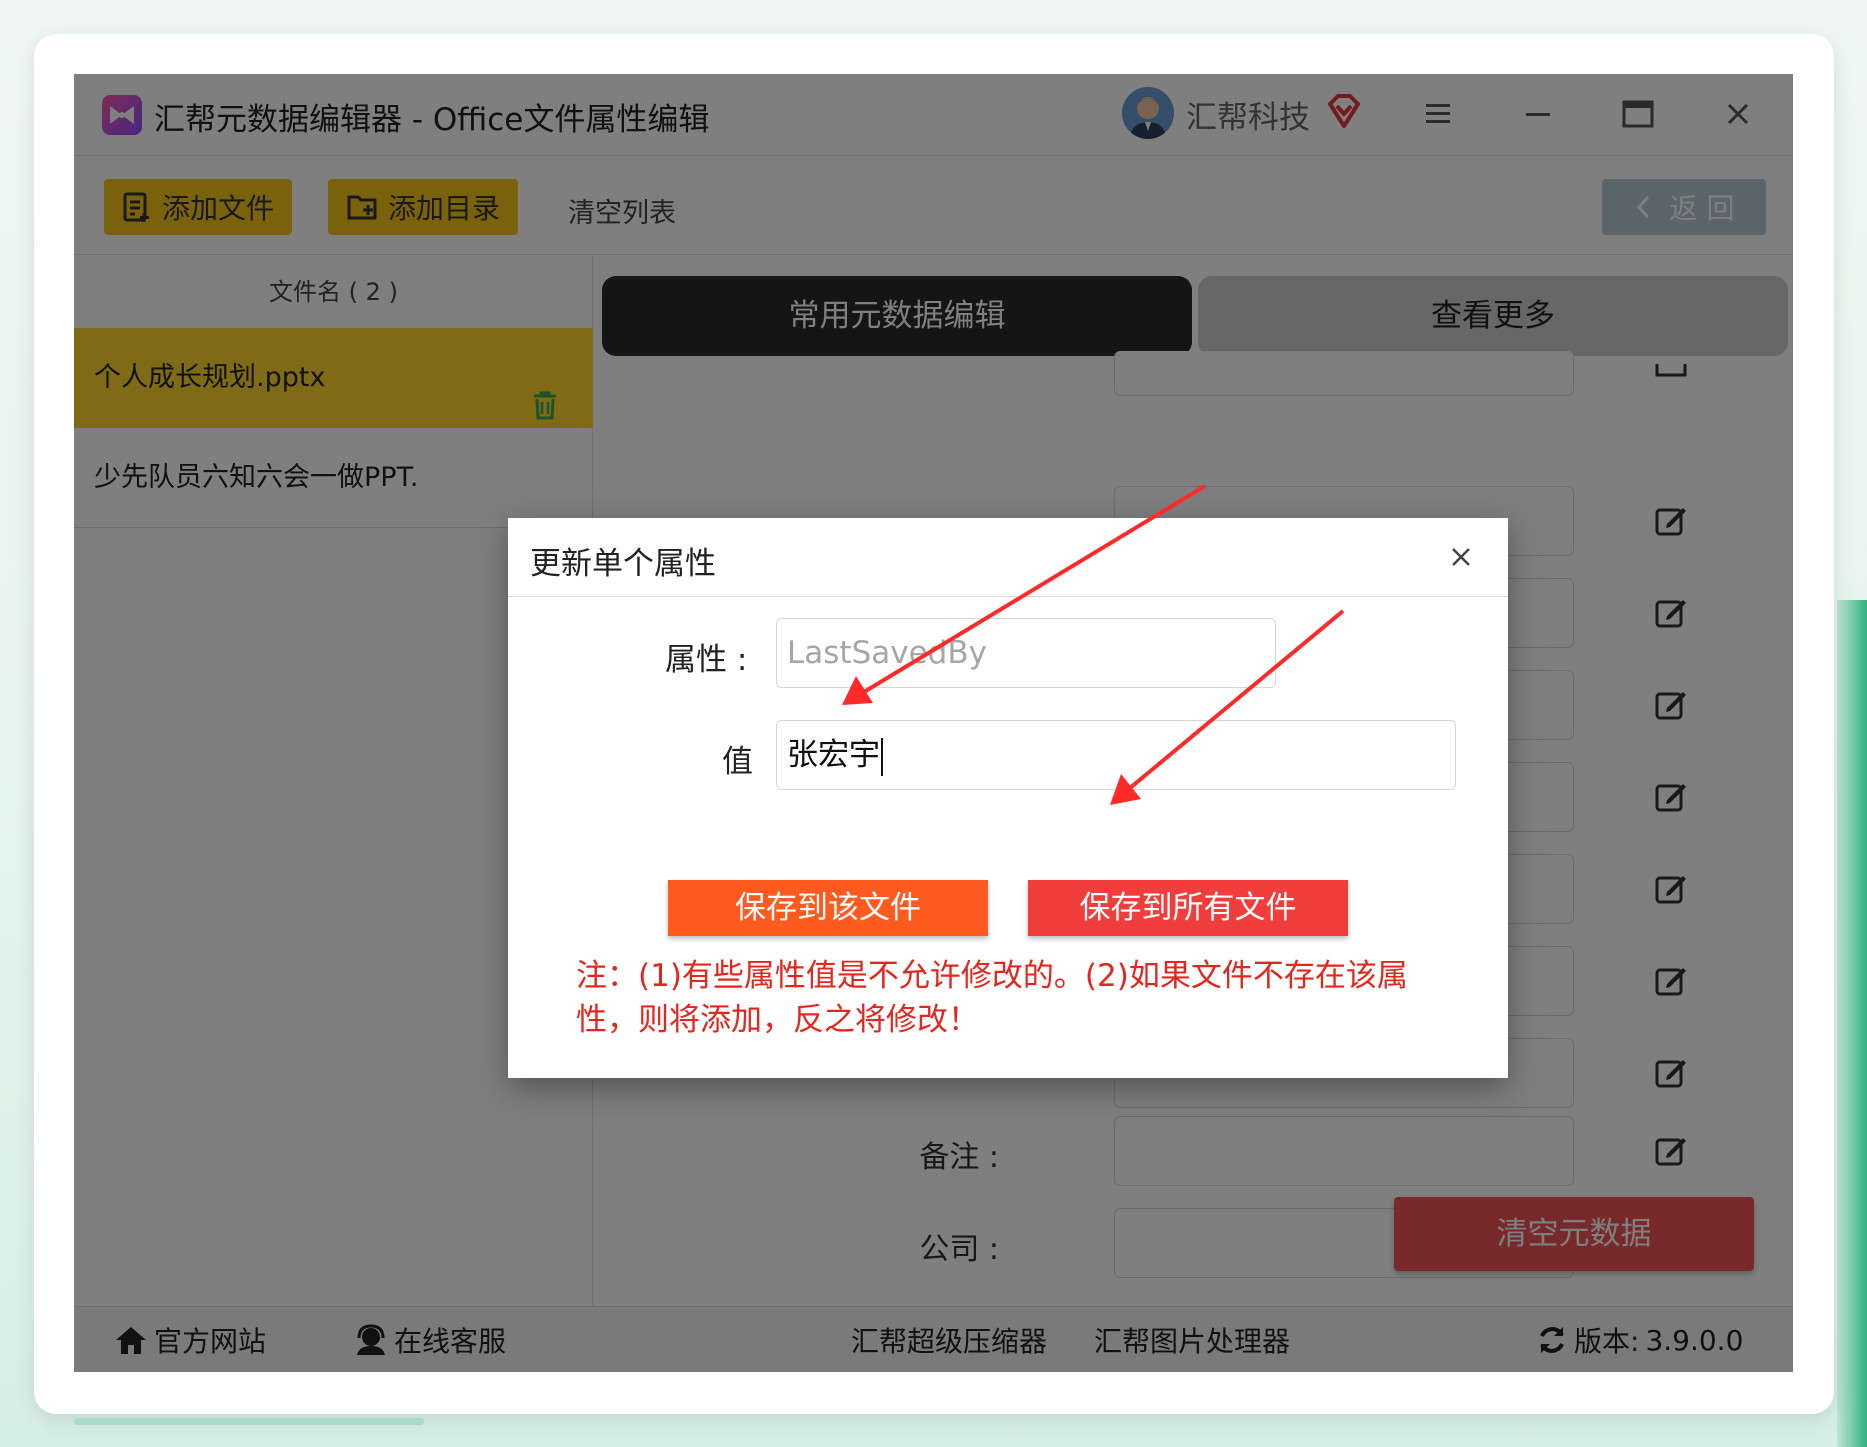 This screenshot has width=1867, height=1447. I want to click on maximize-icon, so click(1638, 114).